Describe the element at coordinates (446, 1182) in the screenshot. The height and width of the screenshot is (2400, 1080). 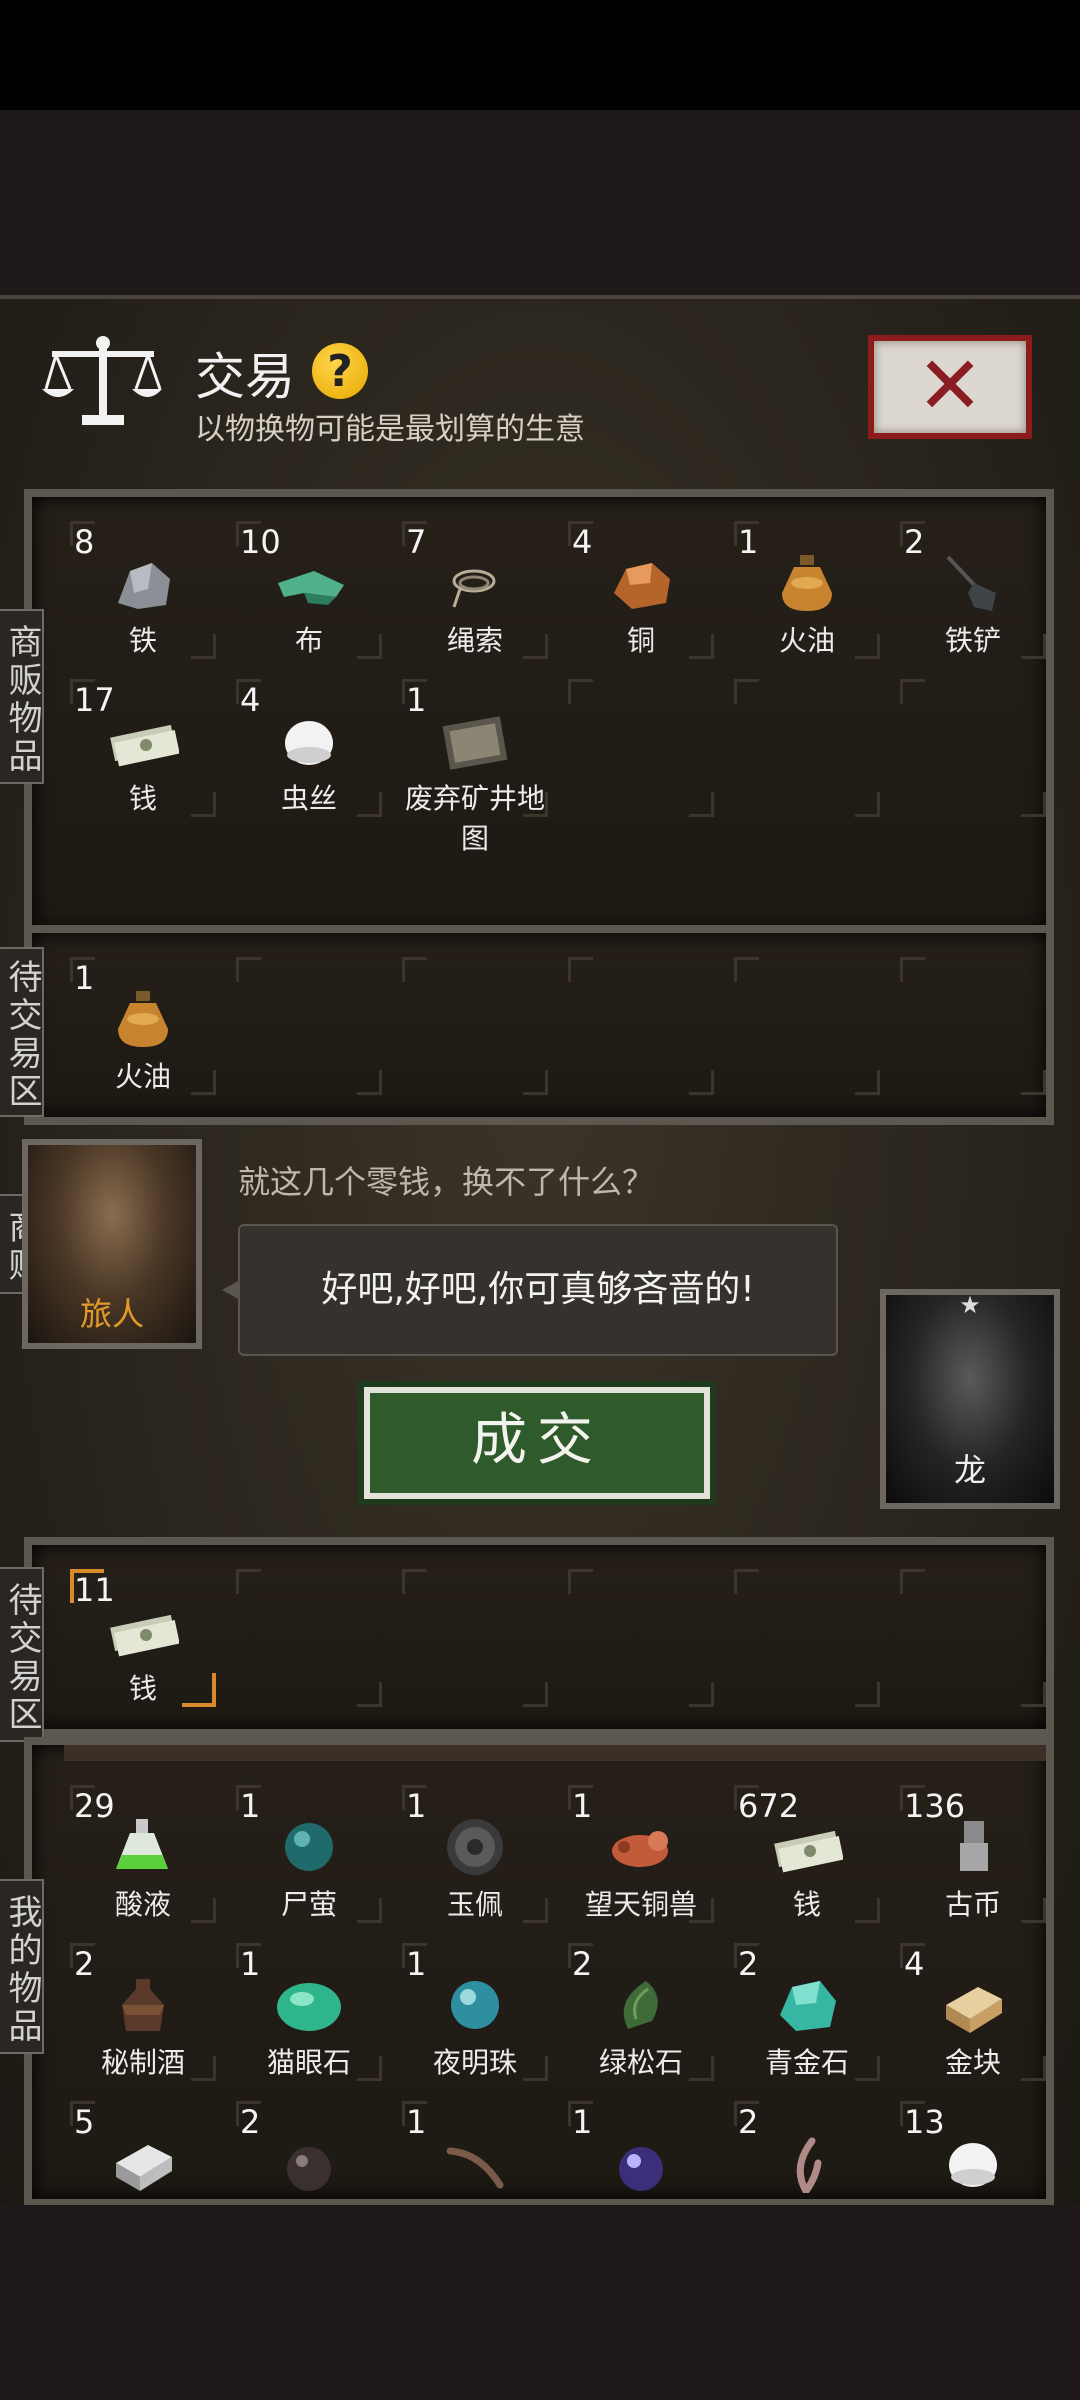
I see `merchant-dialog-line: 就这几个零钱，换不了什么？` at that location.